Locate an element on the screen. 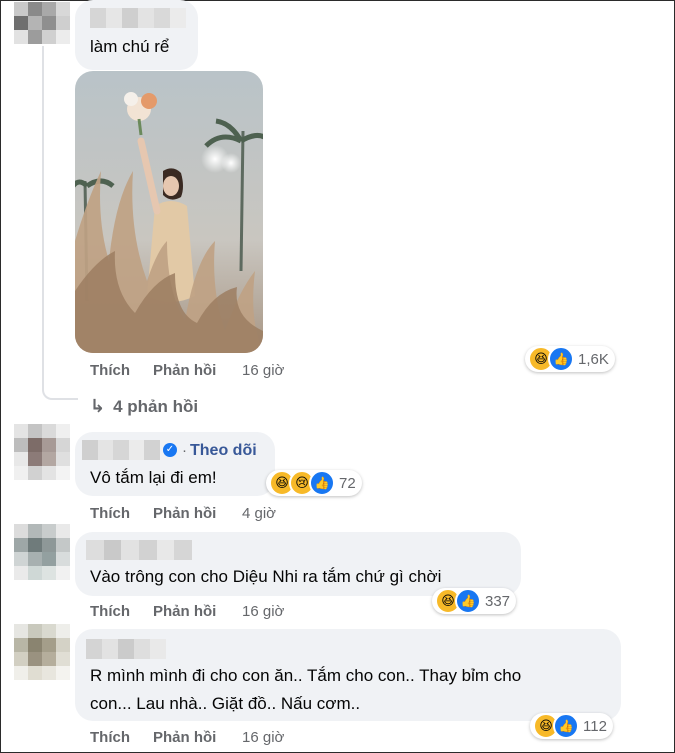 Image resolution: width=675 pixels, height=753 pixels. reaction-summary: 😆 😢 👍 72 is located at coordinates (314, 483).